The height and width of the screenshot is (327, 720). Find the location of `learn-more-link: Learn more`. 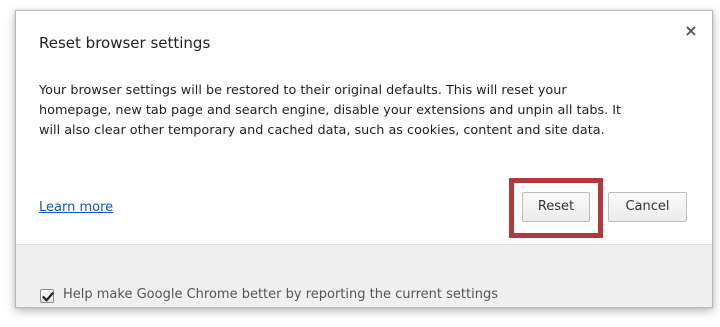

learn-more-link: Learn more is located at coordinates (76, 207).